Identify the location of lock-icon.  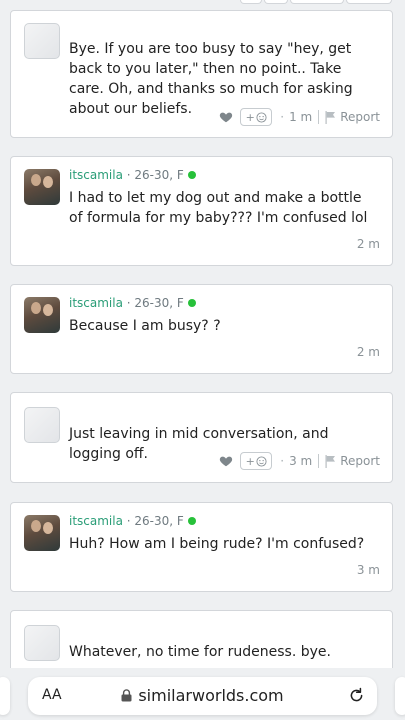
(126, 695).